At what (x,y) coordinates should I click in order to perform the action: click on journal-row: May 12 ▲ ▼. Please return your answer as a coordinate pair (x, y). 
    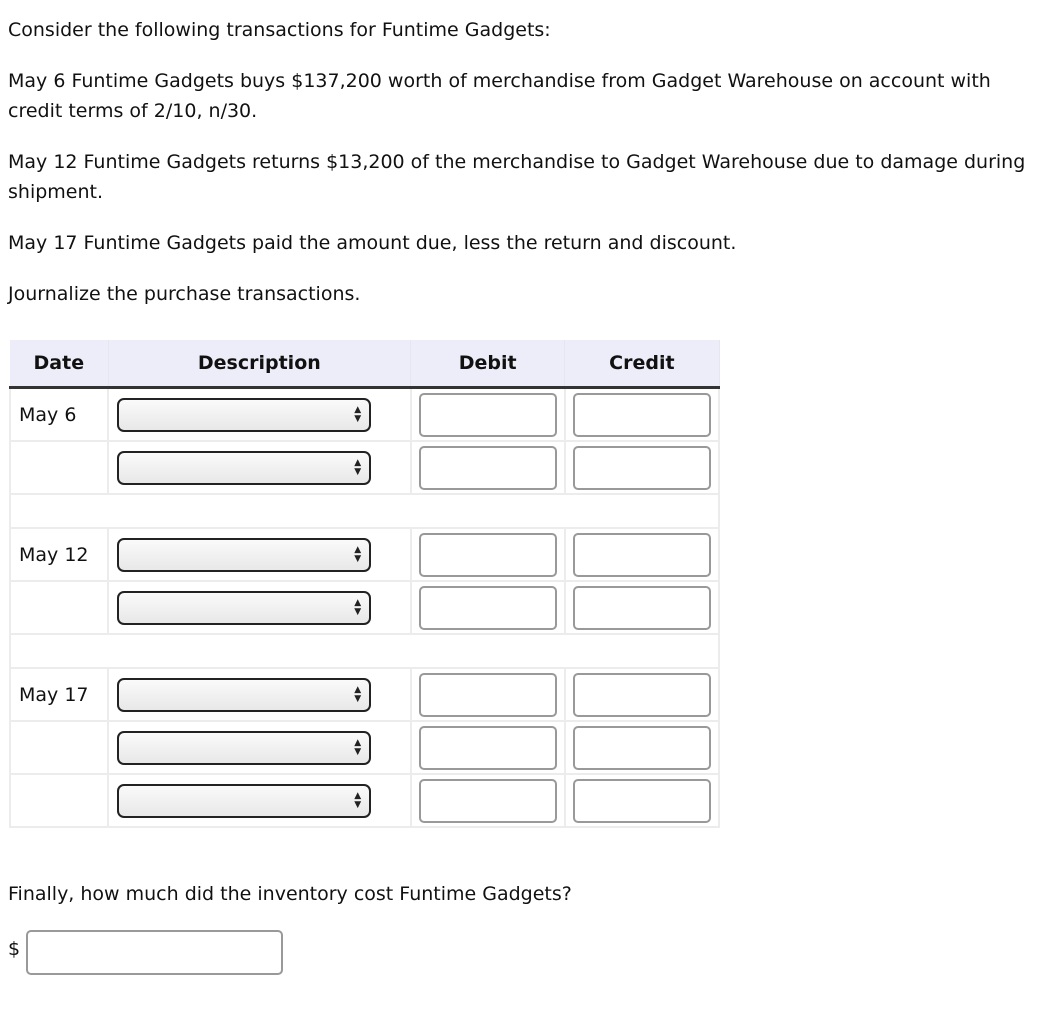
    Looking at the image, I should click on (364, 554).